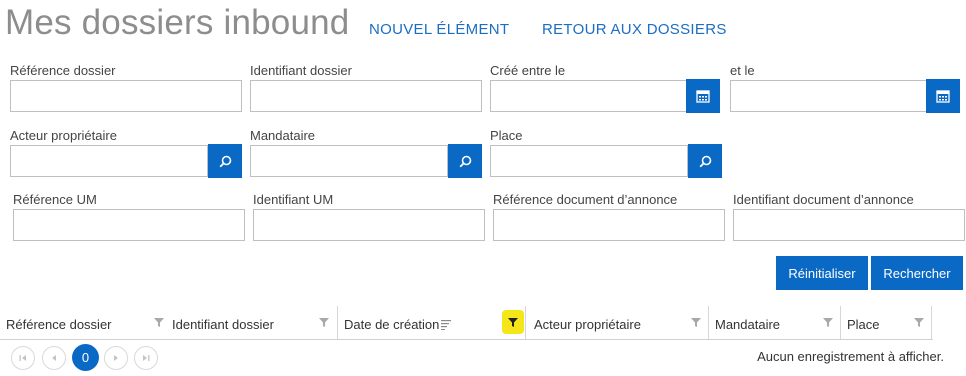 The width and height of the screenshot is (966, 376). I want to click on next-page-icon, so click(116, 358).